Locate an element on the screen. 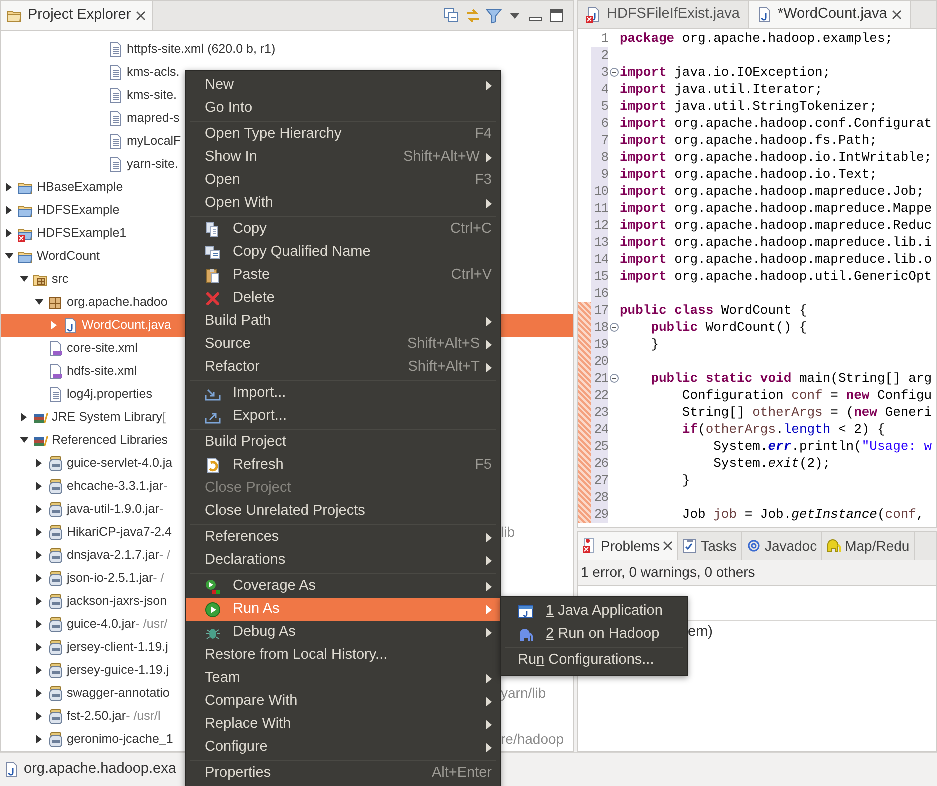 This screenshot has width=937, height=786. tree-item-label: Referenced Libraries is located at coordinates (110, 441).